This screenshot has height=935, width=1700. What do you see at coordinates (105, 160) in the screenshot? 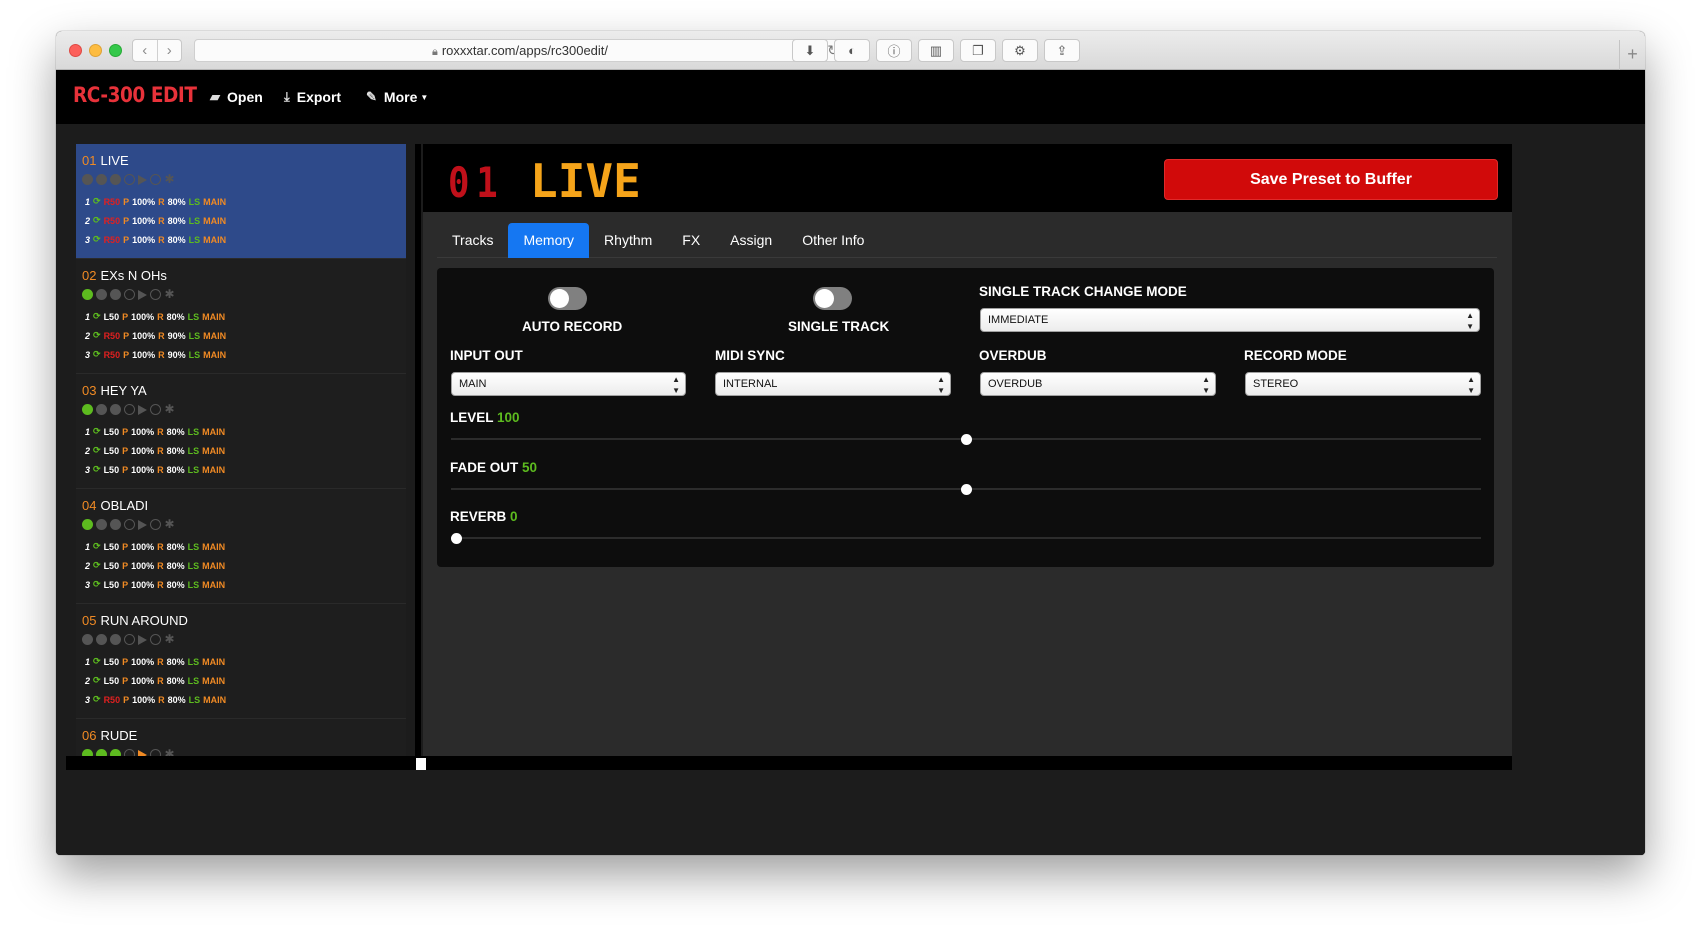
I see `preset-title: 01 LIVE` at bounding box center [105, 160].